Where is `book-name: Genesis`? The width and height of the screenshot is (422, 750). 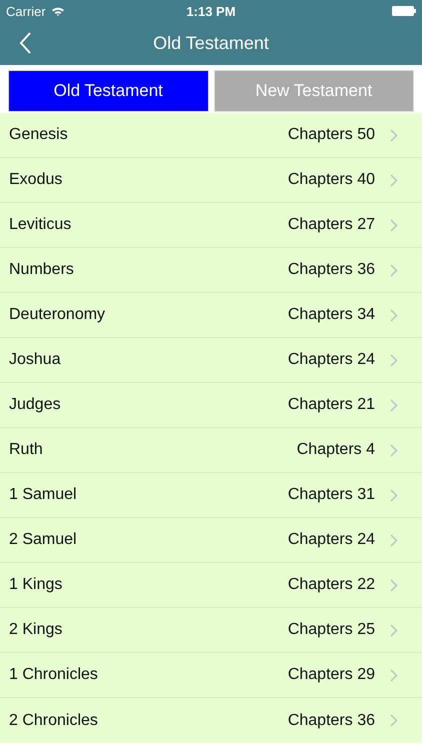 book-name: Genesis is located at coordinates (39, 135).